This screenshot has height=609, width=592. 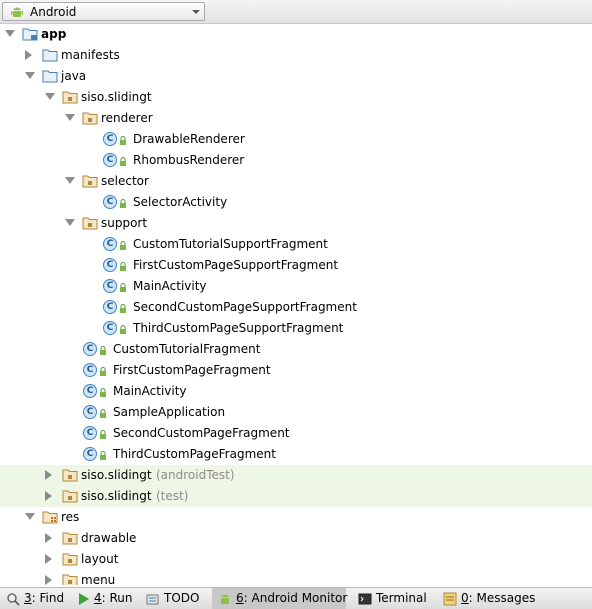 I want to click on tool-tab: 6: Android Monitor, so click(x=280, y=598).